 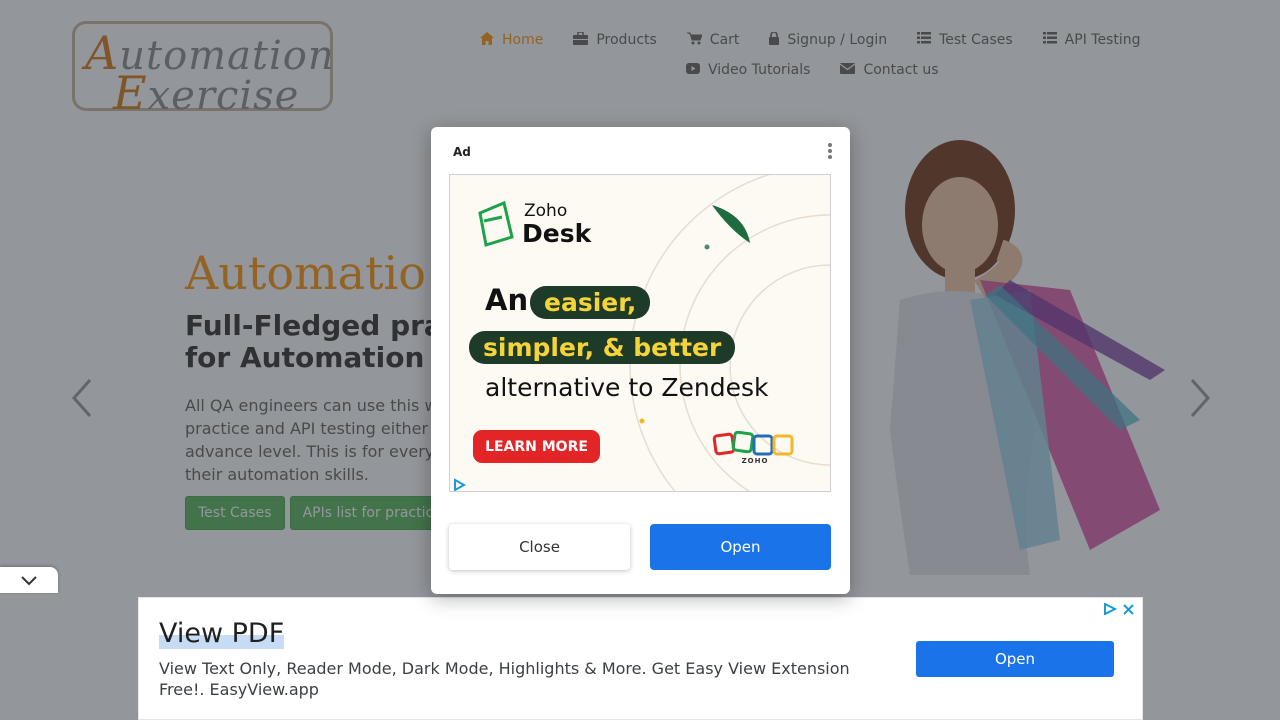 What do you see at coordinates (494, 225) in the screenshot?
I see `zoho-desk-logo-icon` at bounding box center [494, 225].